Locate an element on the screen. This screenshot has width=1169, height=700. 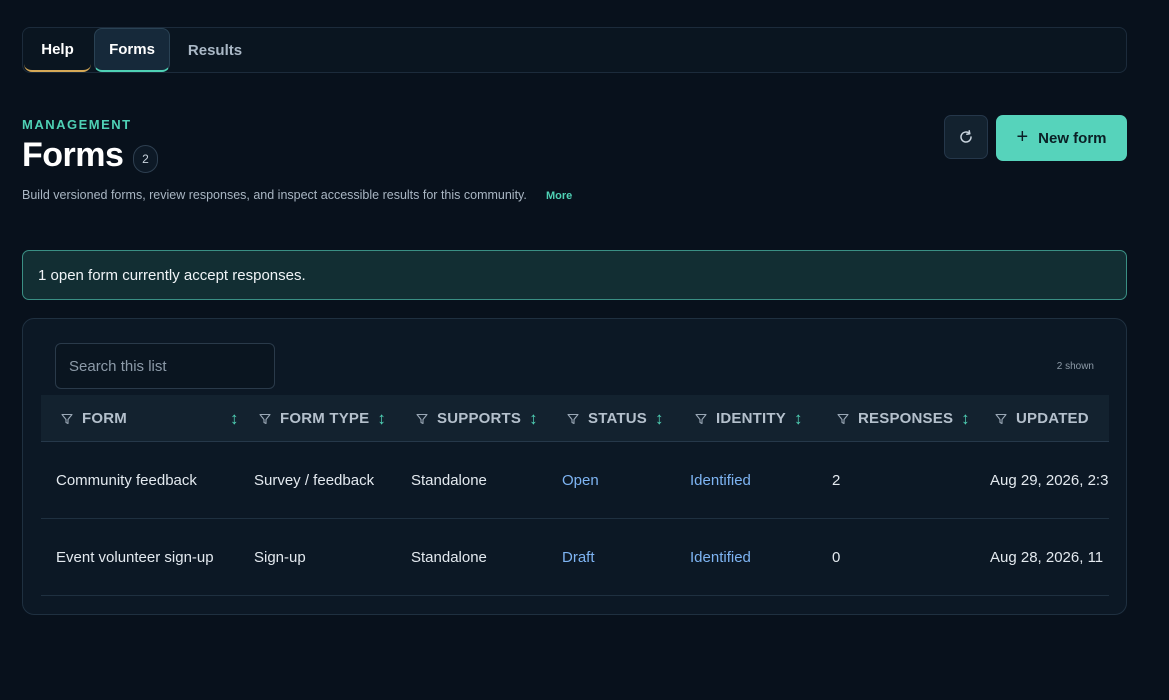
column-header-identity: IDENTITY ↕ is located at coordinates (749, 418).